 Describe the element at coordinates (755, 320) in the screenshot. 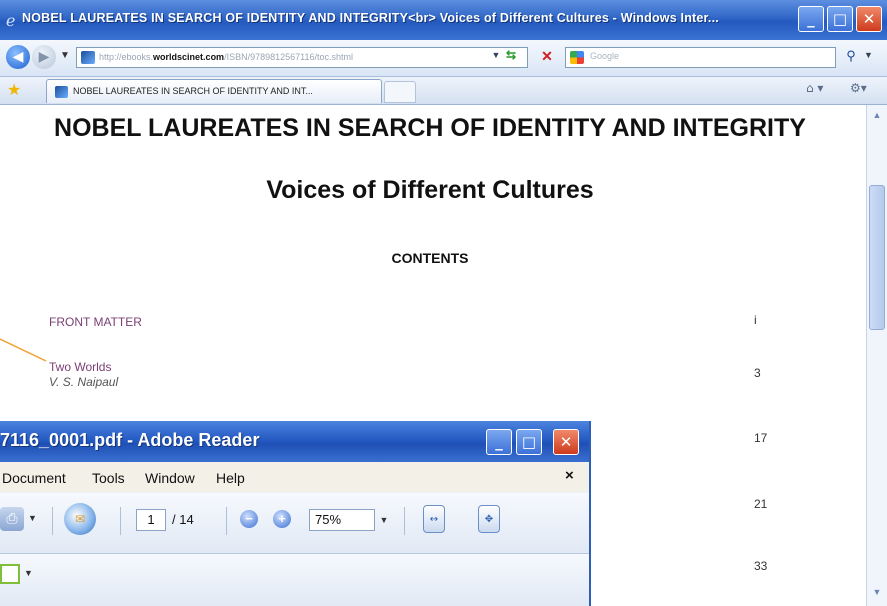

I see `toc-page-number: i` at that location.